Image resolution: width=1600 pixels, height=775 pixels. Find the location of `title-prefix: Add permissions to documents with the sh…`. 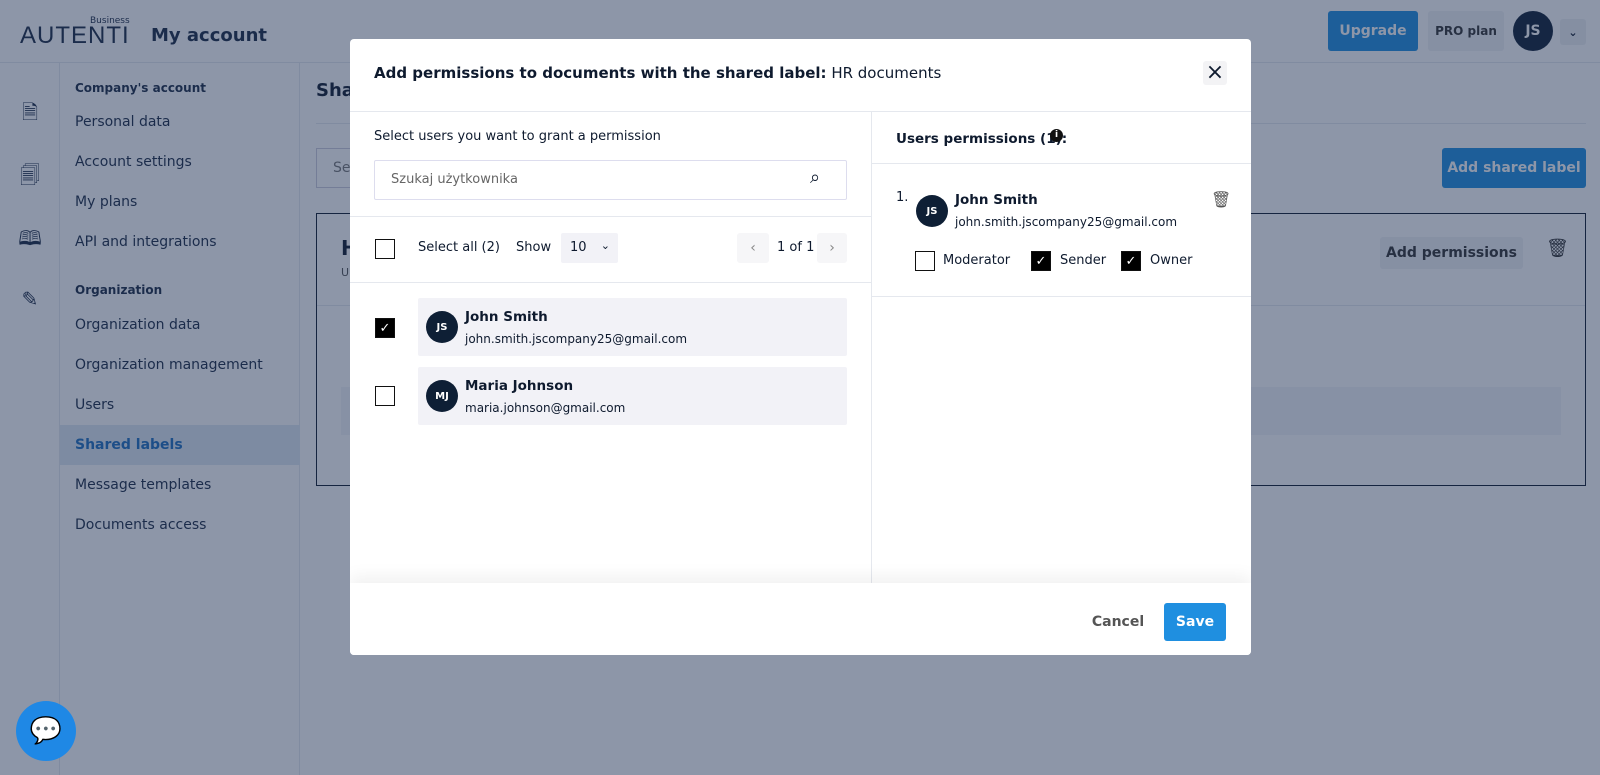

title-prefix: Add permissions to documents with the sh… is located at coordinates (600, 73).